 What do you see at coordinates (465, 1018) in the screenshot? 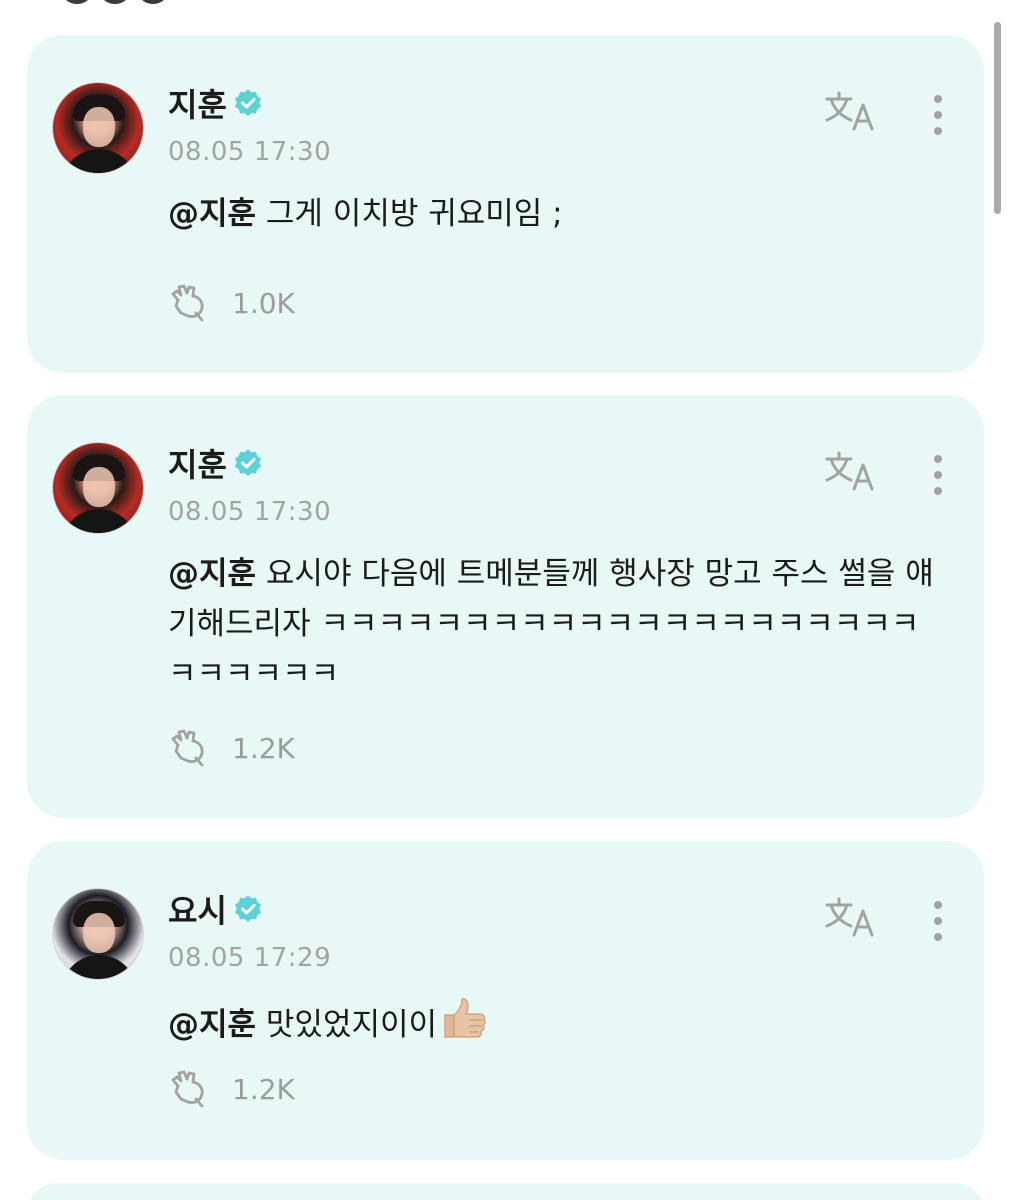
I see `thumbs-up-icon` at bounding box center [465, 1018].